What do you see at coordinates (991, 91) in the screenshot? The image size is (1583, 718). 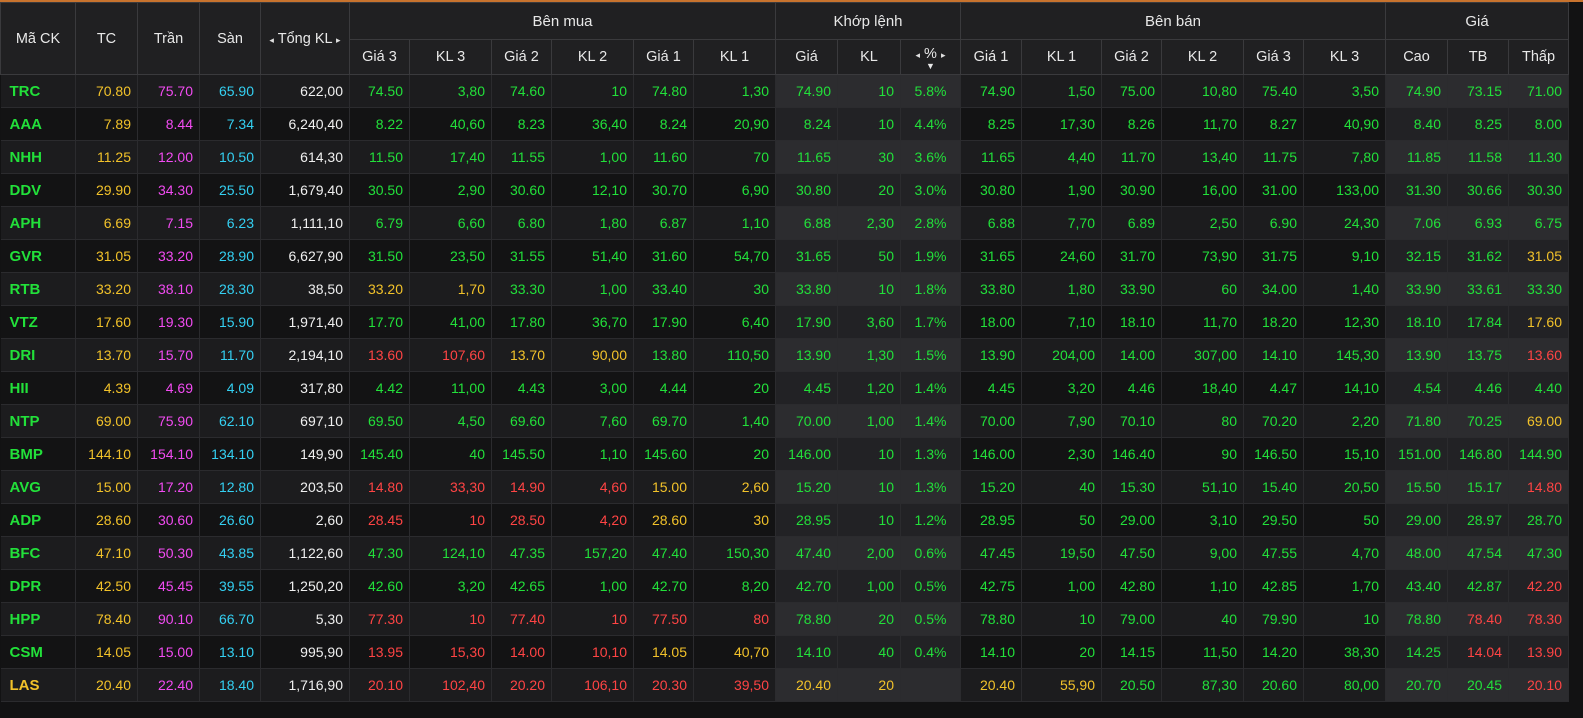 I see `sell-price-cell: 74.90` at bounding box center [991, 91].